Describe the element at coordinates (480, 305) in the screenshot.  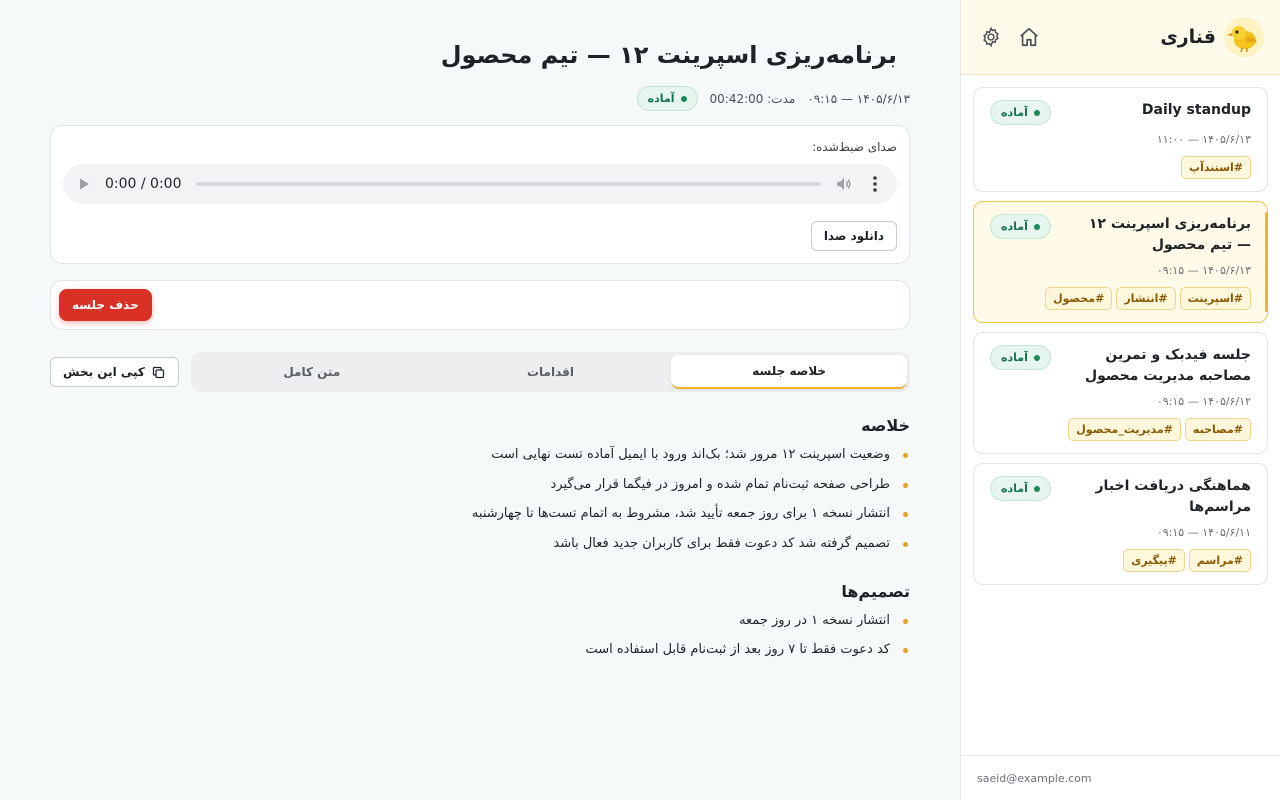
I see `danger-zone: حذف جلسه` at that location.